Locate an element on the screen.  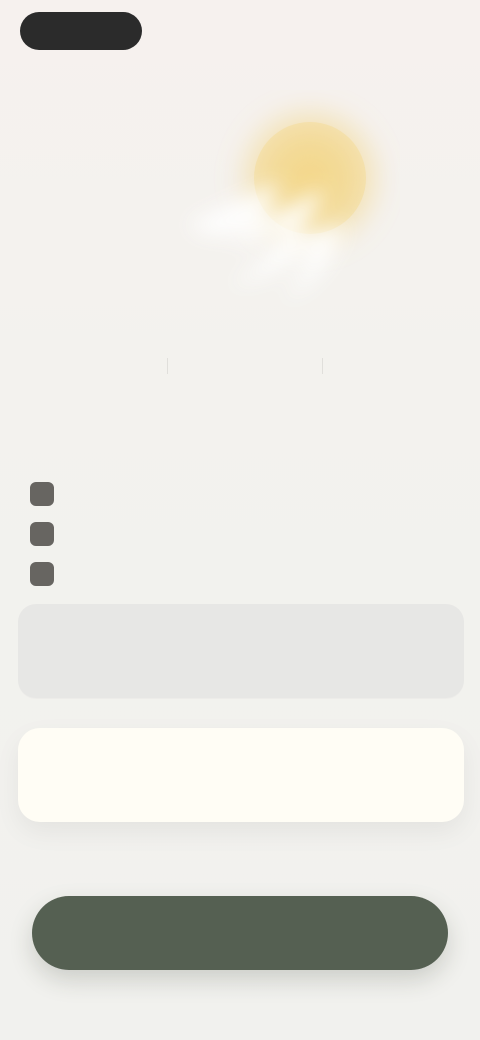
feature-list is located at coordinates (240, 534).